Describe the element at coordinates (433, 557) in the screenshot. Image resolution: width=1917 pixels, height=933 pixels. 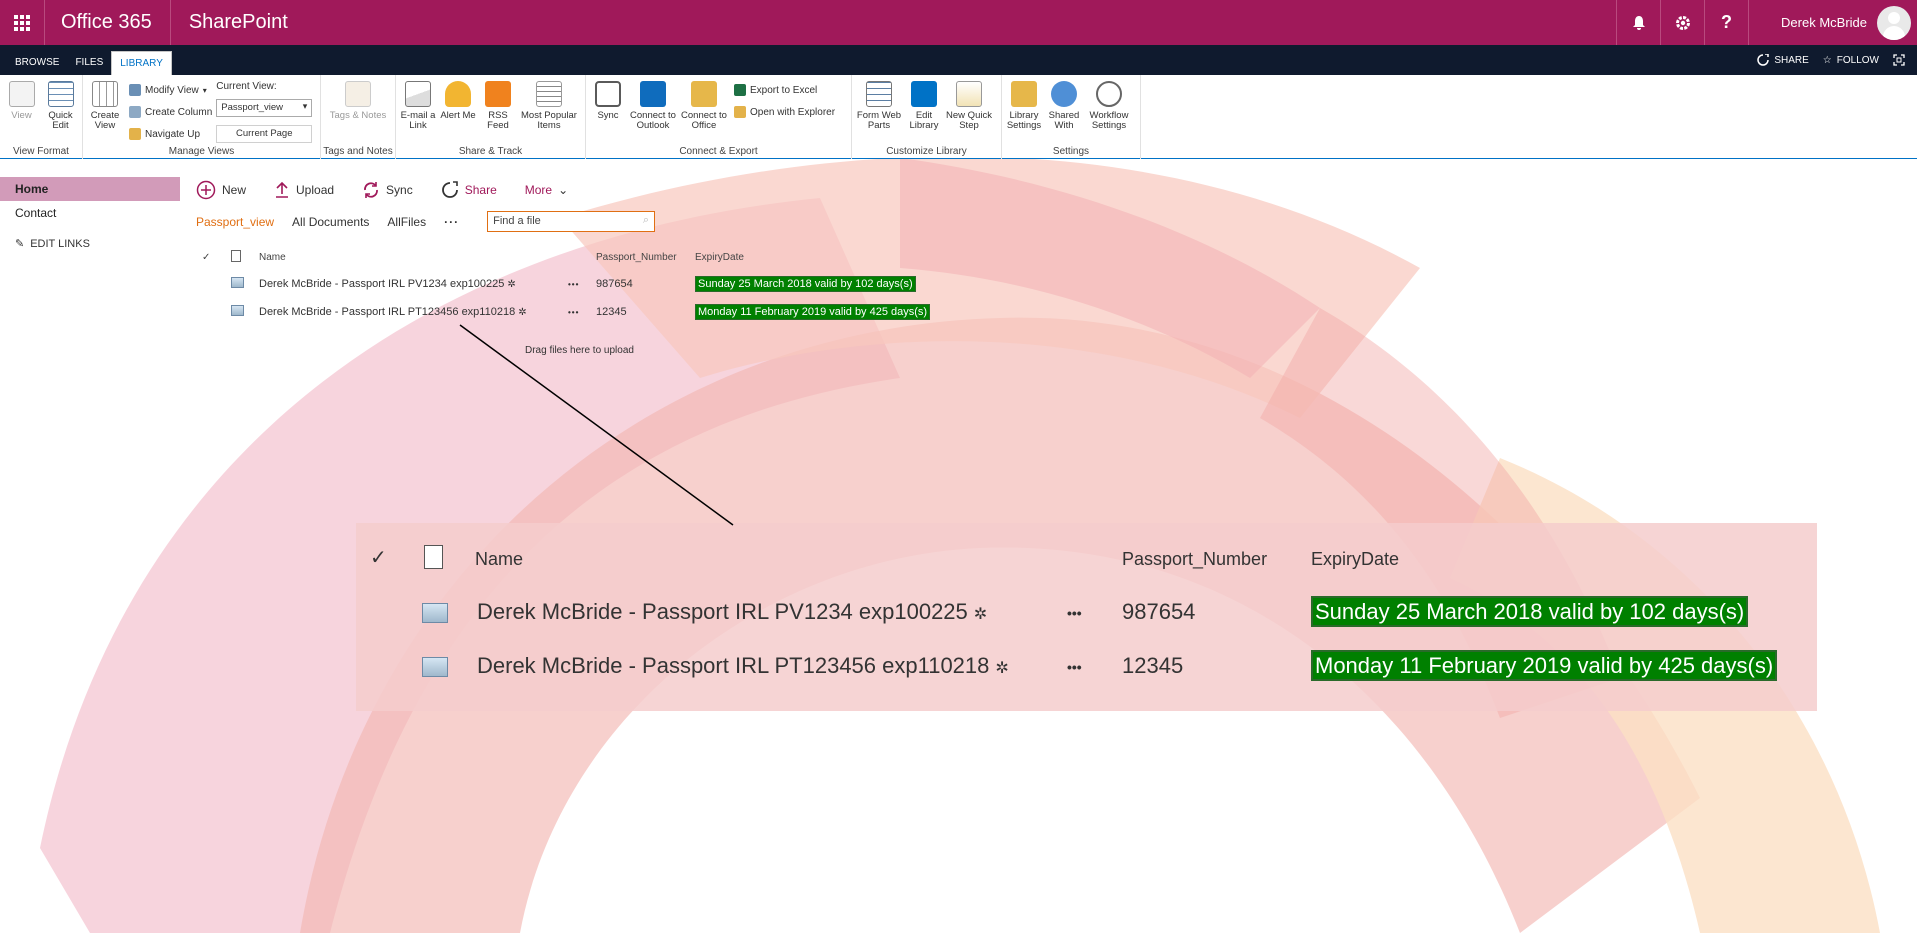
I see `zoom-file-type-icon` at that location.